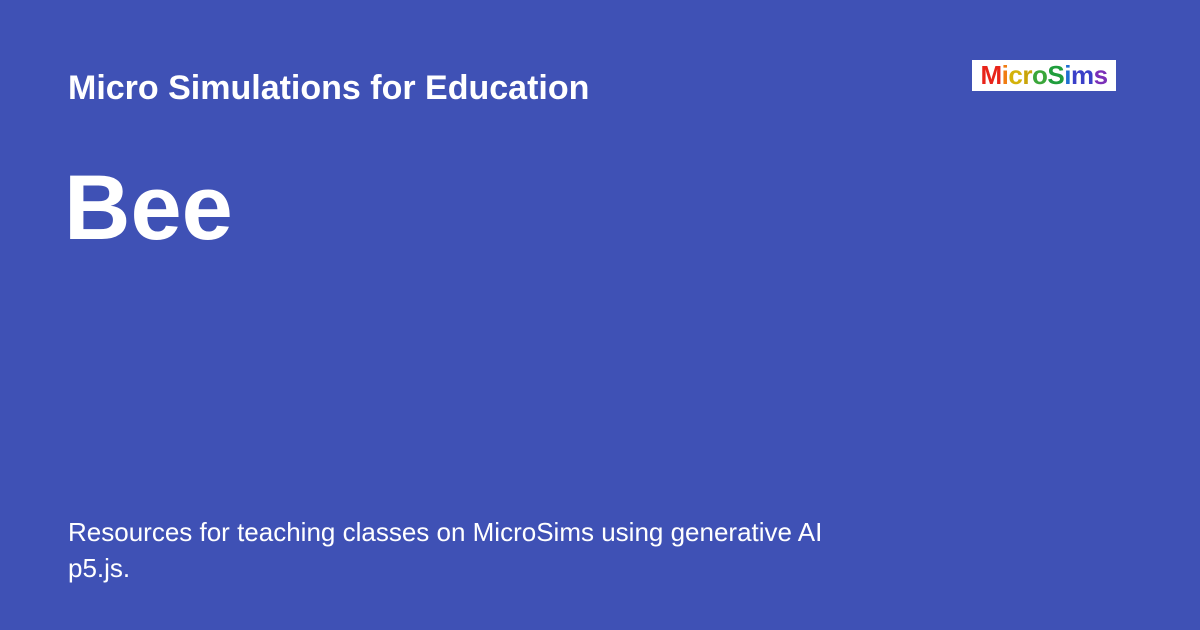 This screenshot has width=1200, height=630. Describe the element at coordinates (329, 88) in the screenshot. I see `site-name: Micro Simulations for Education` at that location.